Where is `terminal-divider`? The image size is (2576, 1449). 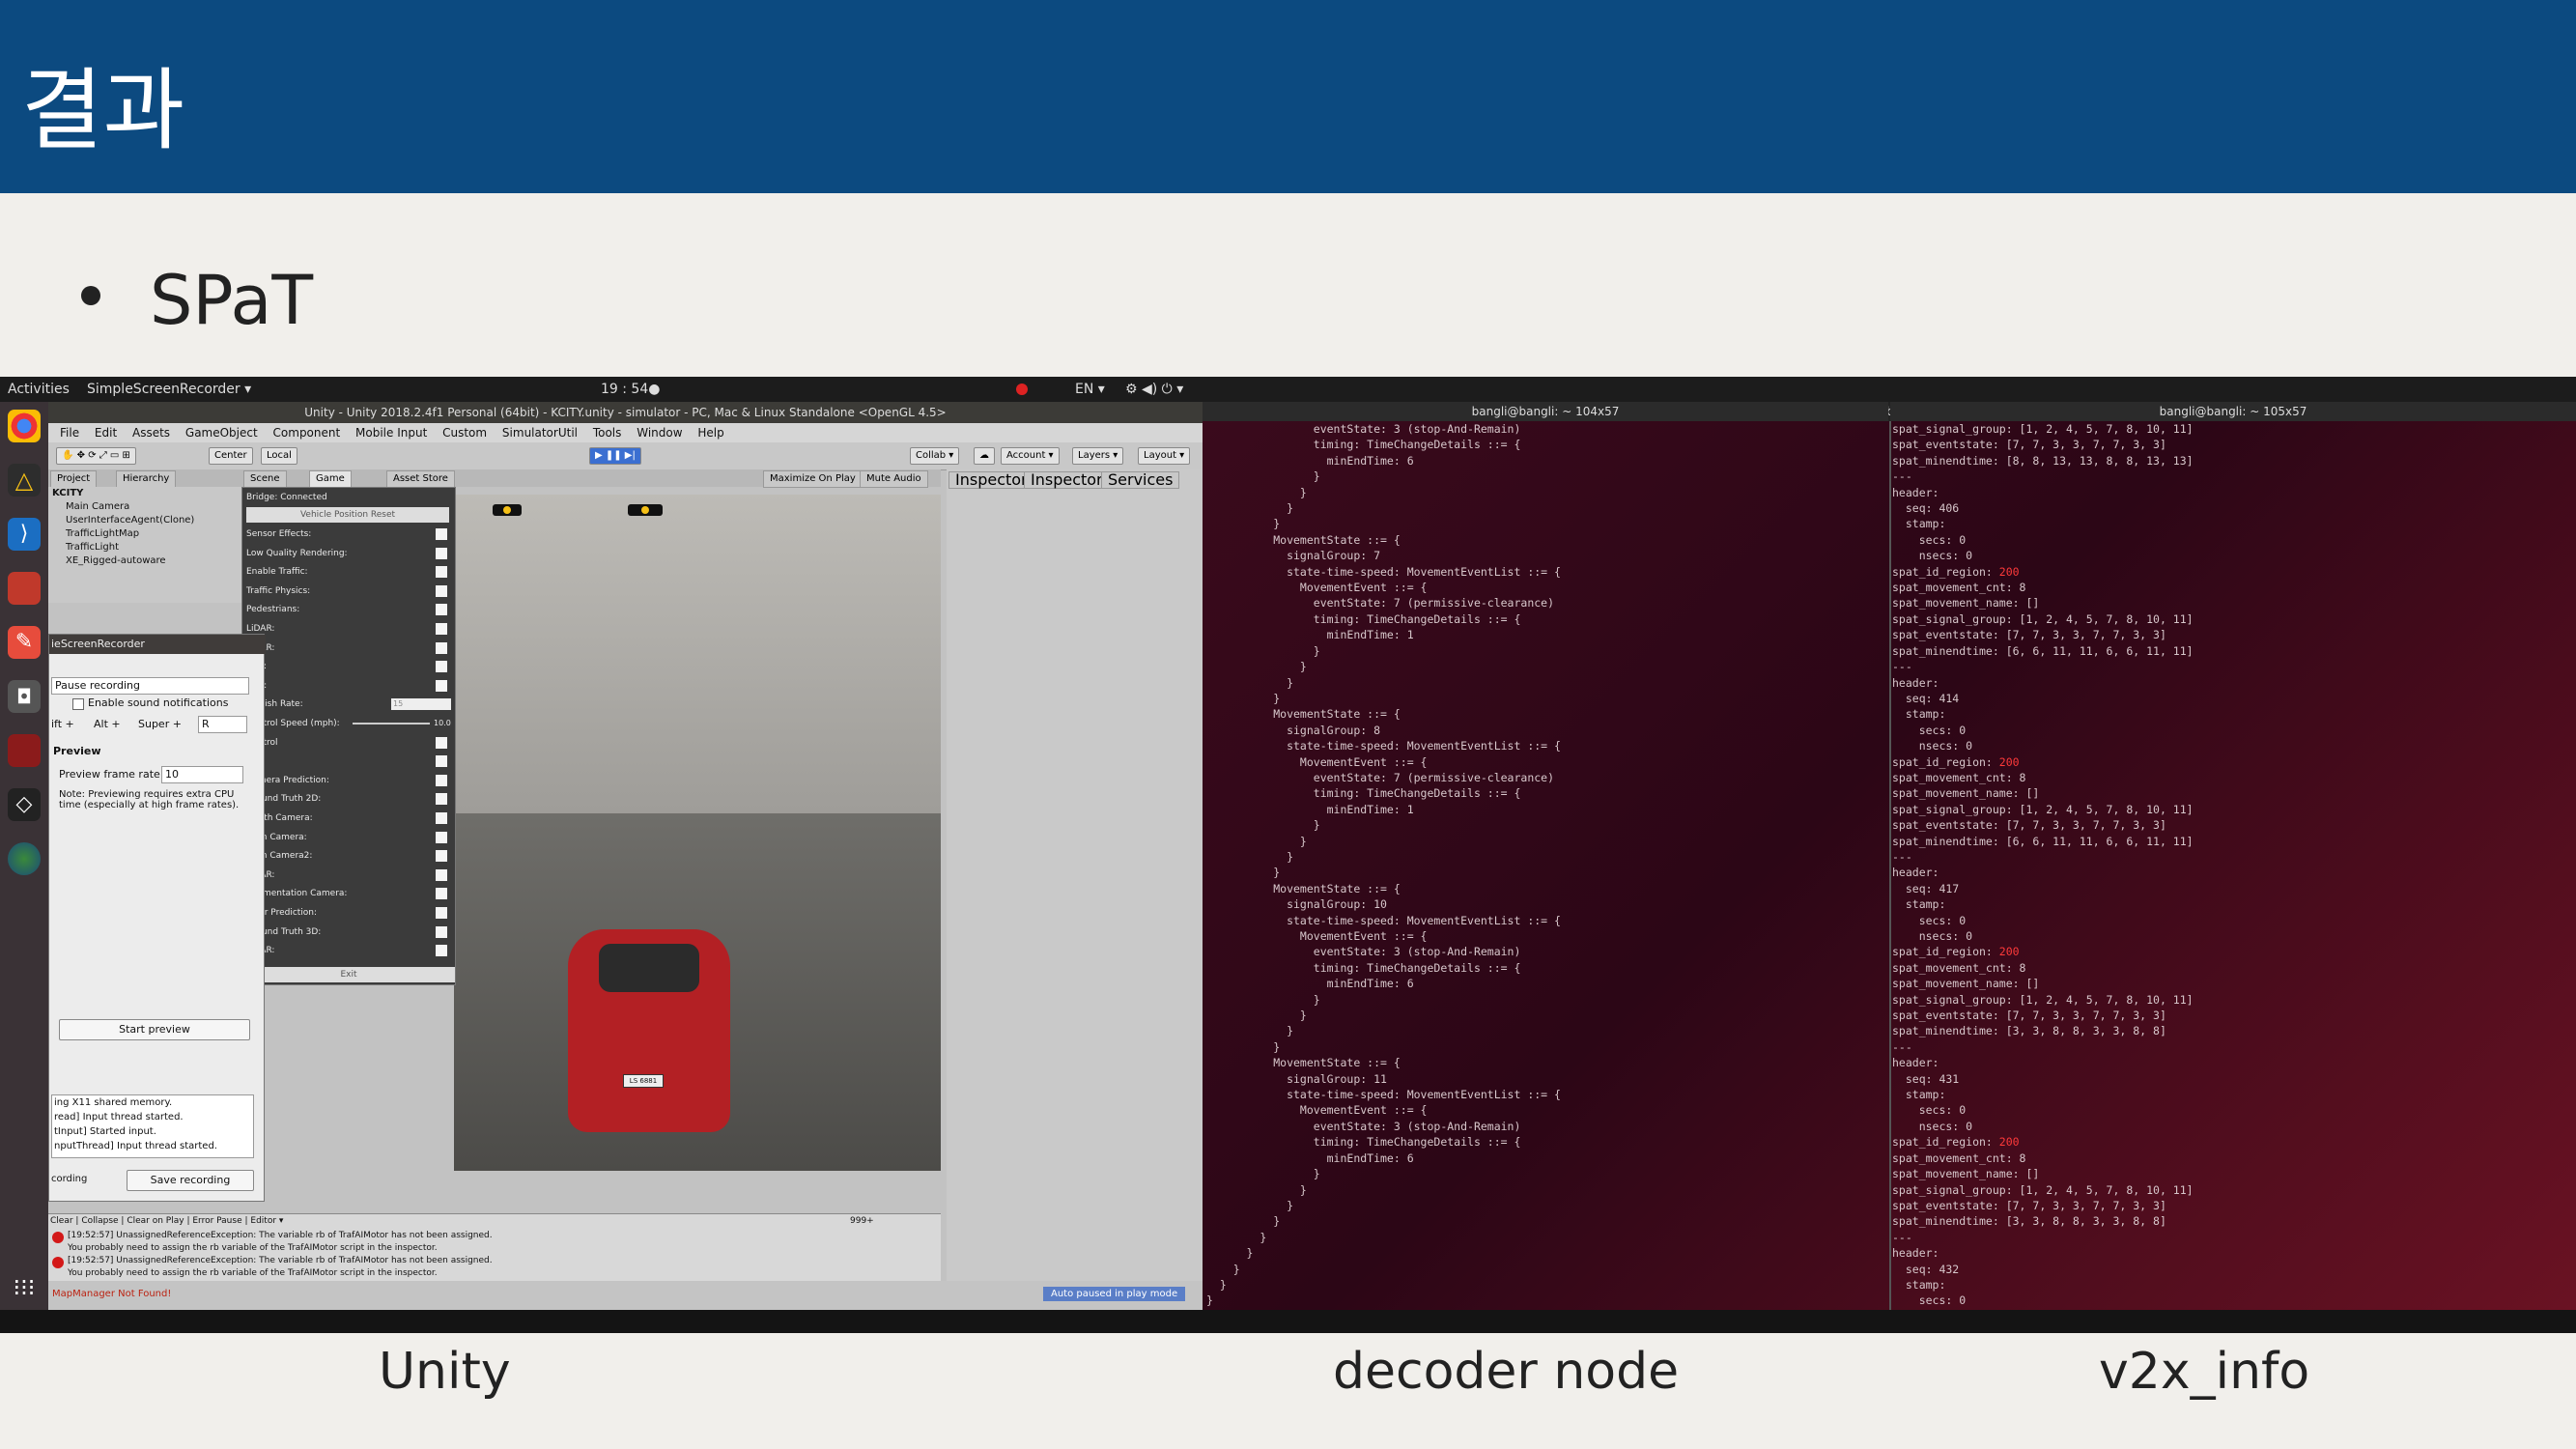 terminal-divider is located at coordinates (1890, 865).